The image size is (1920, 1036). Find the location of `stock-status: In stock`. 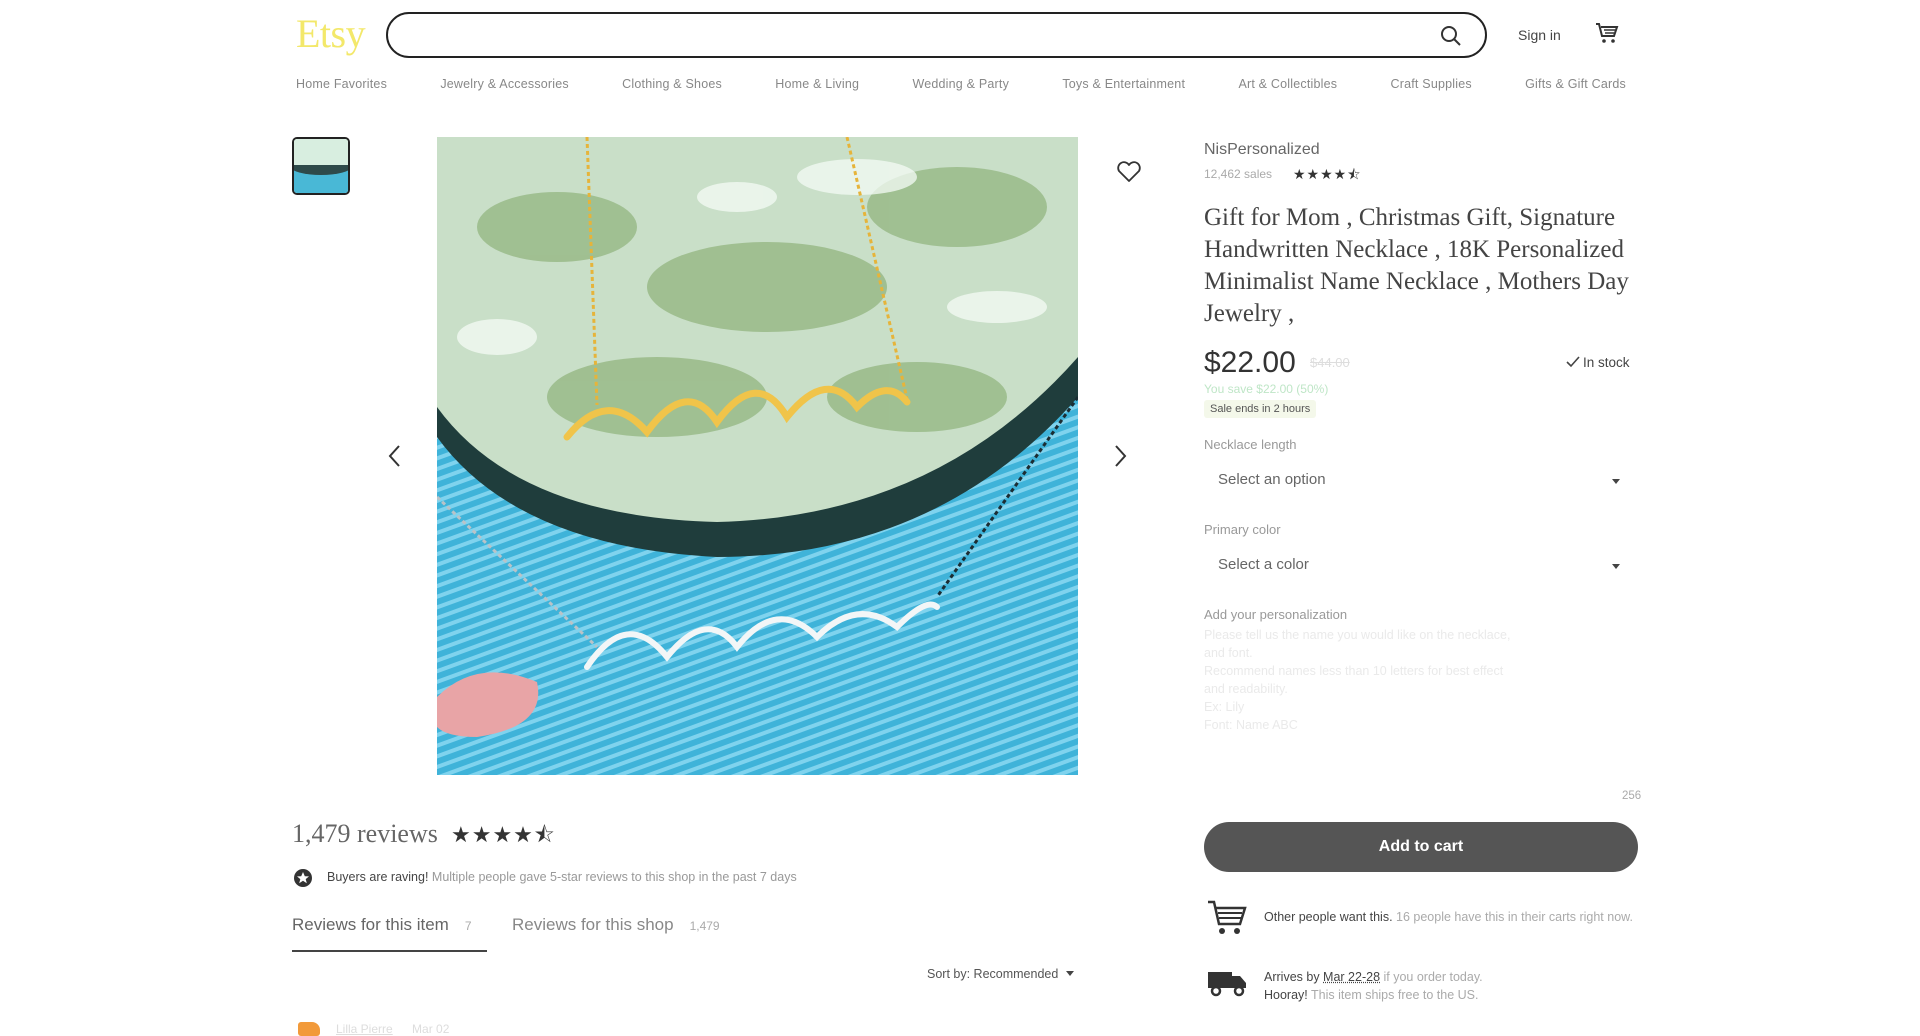

stock-status: In stock is located at coordinates (1598, 362).